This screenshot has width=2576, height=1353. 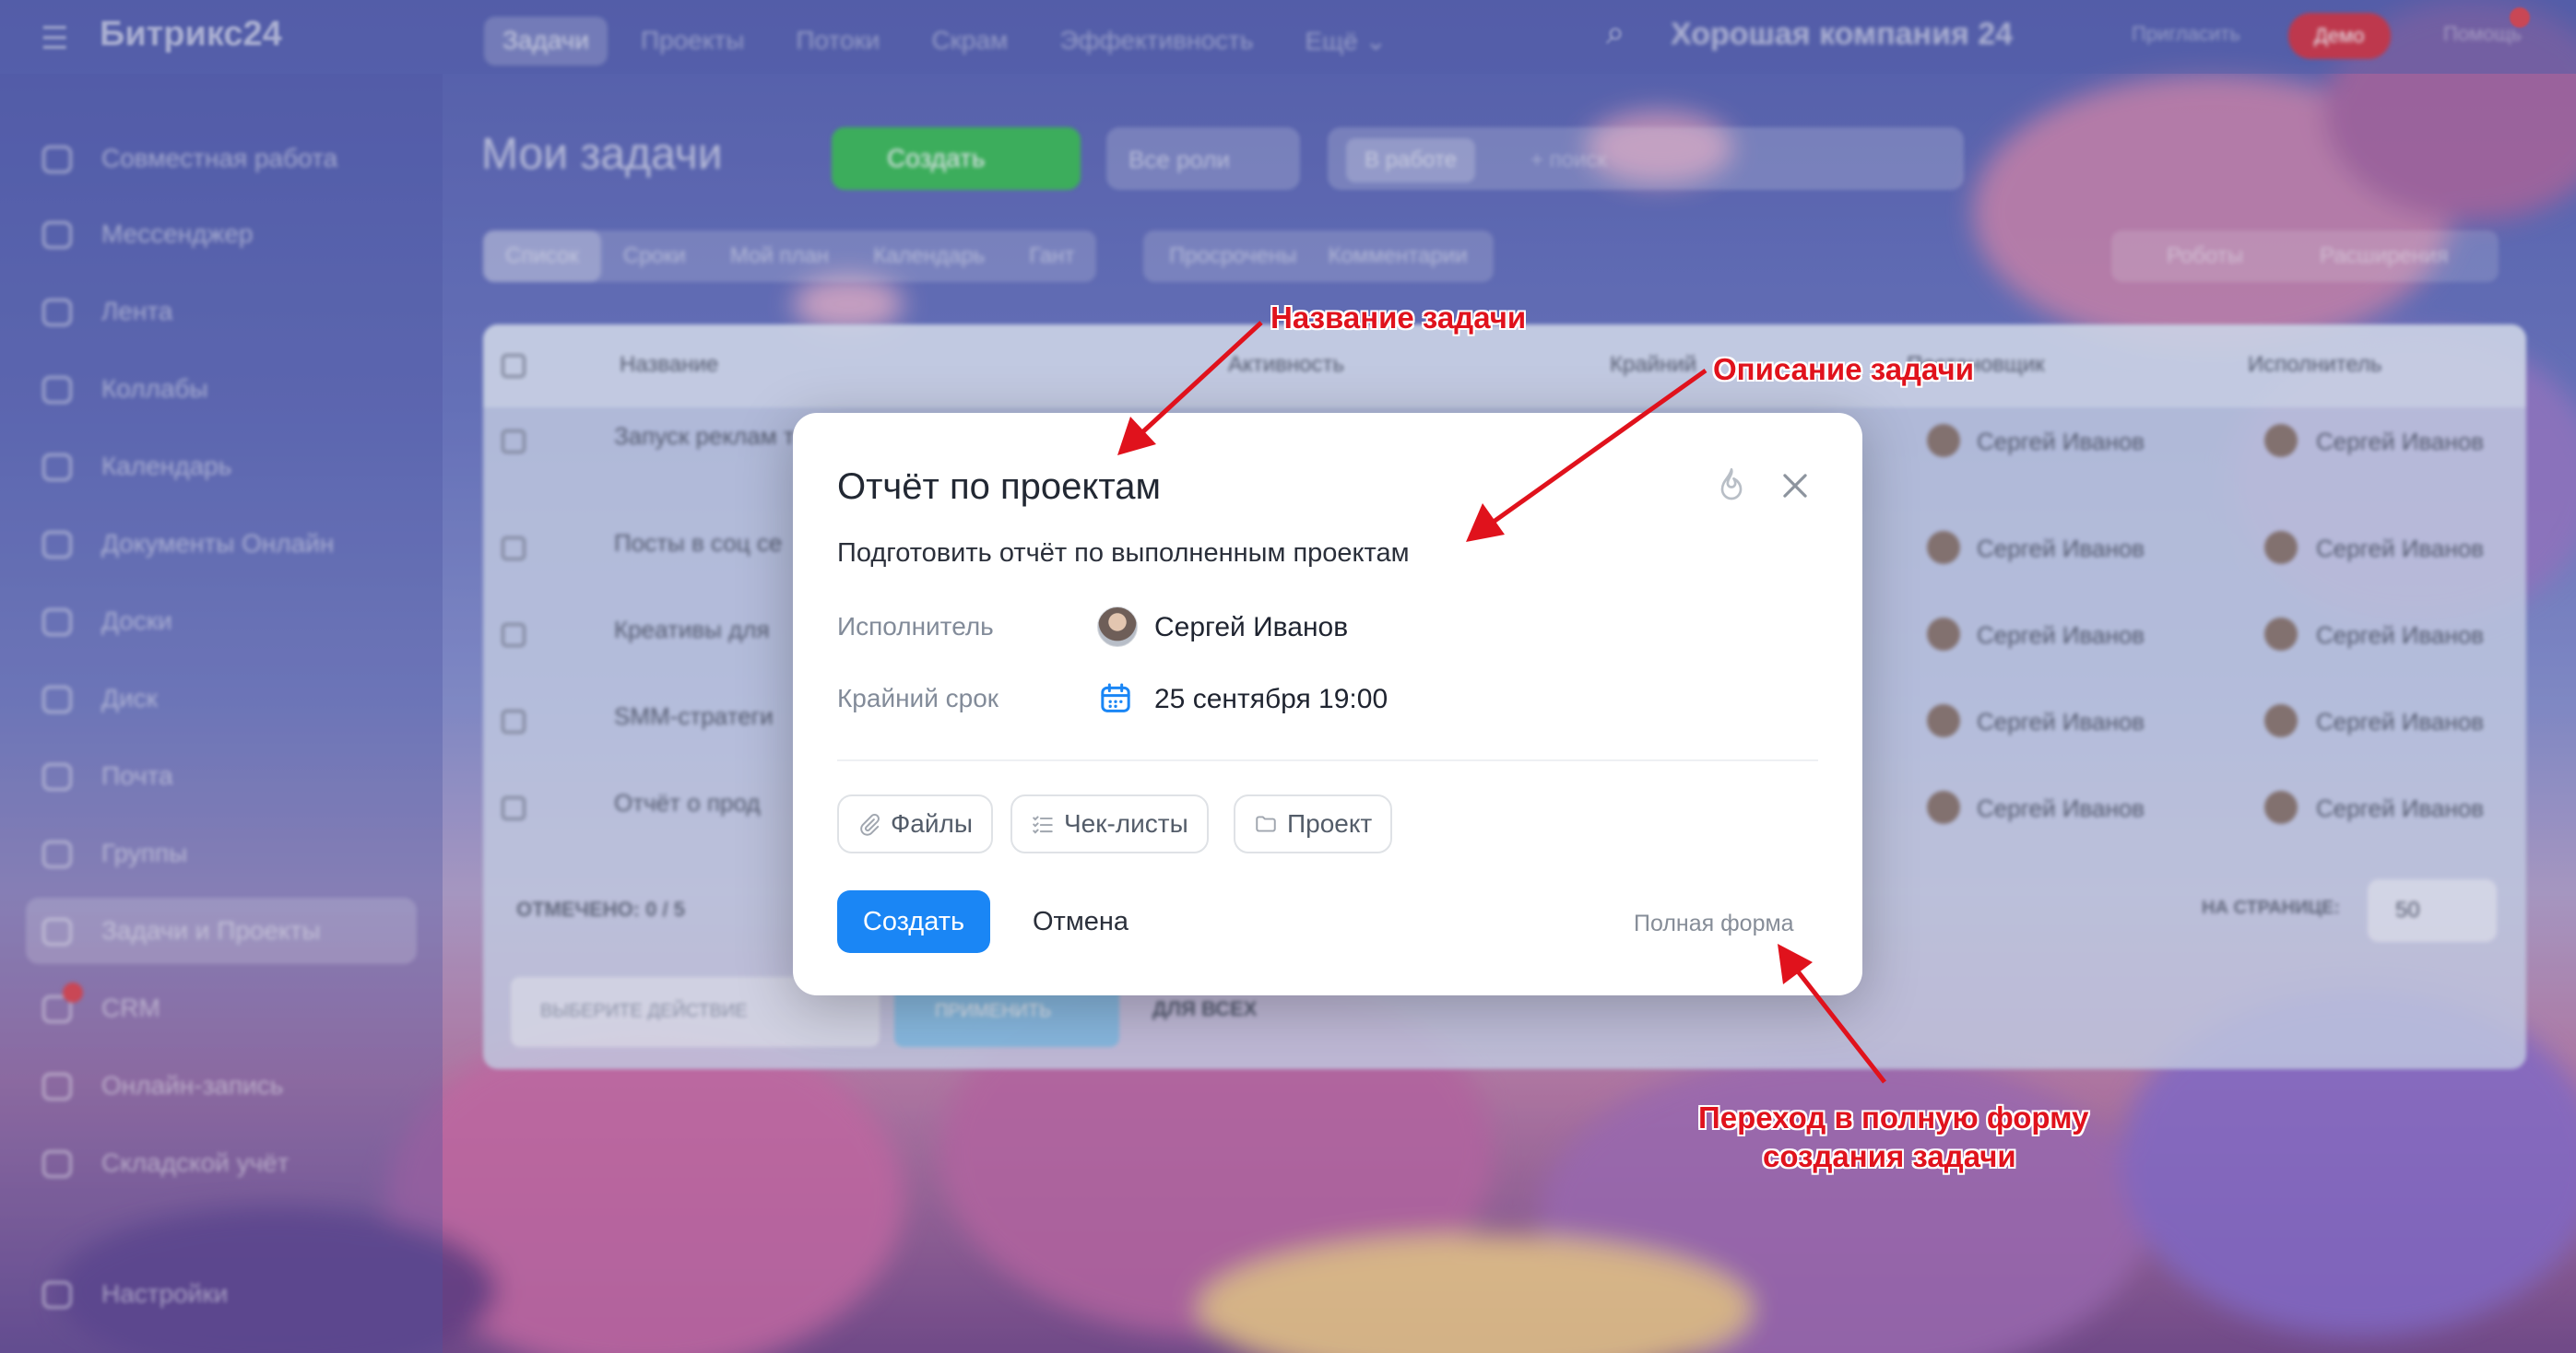 What do you see at coordinates (1397, 256) in the screenshot?
I see `counter-comments: Комментарии` at bounding box center [1397, 256].